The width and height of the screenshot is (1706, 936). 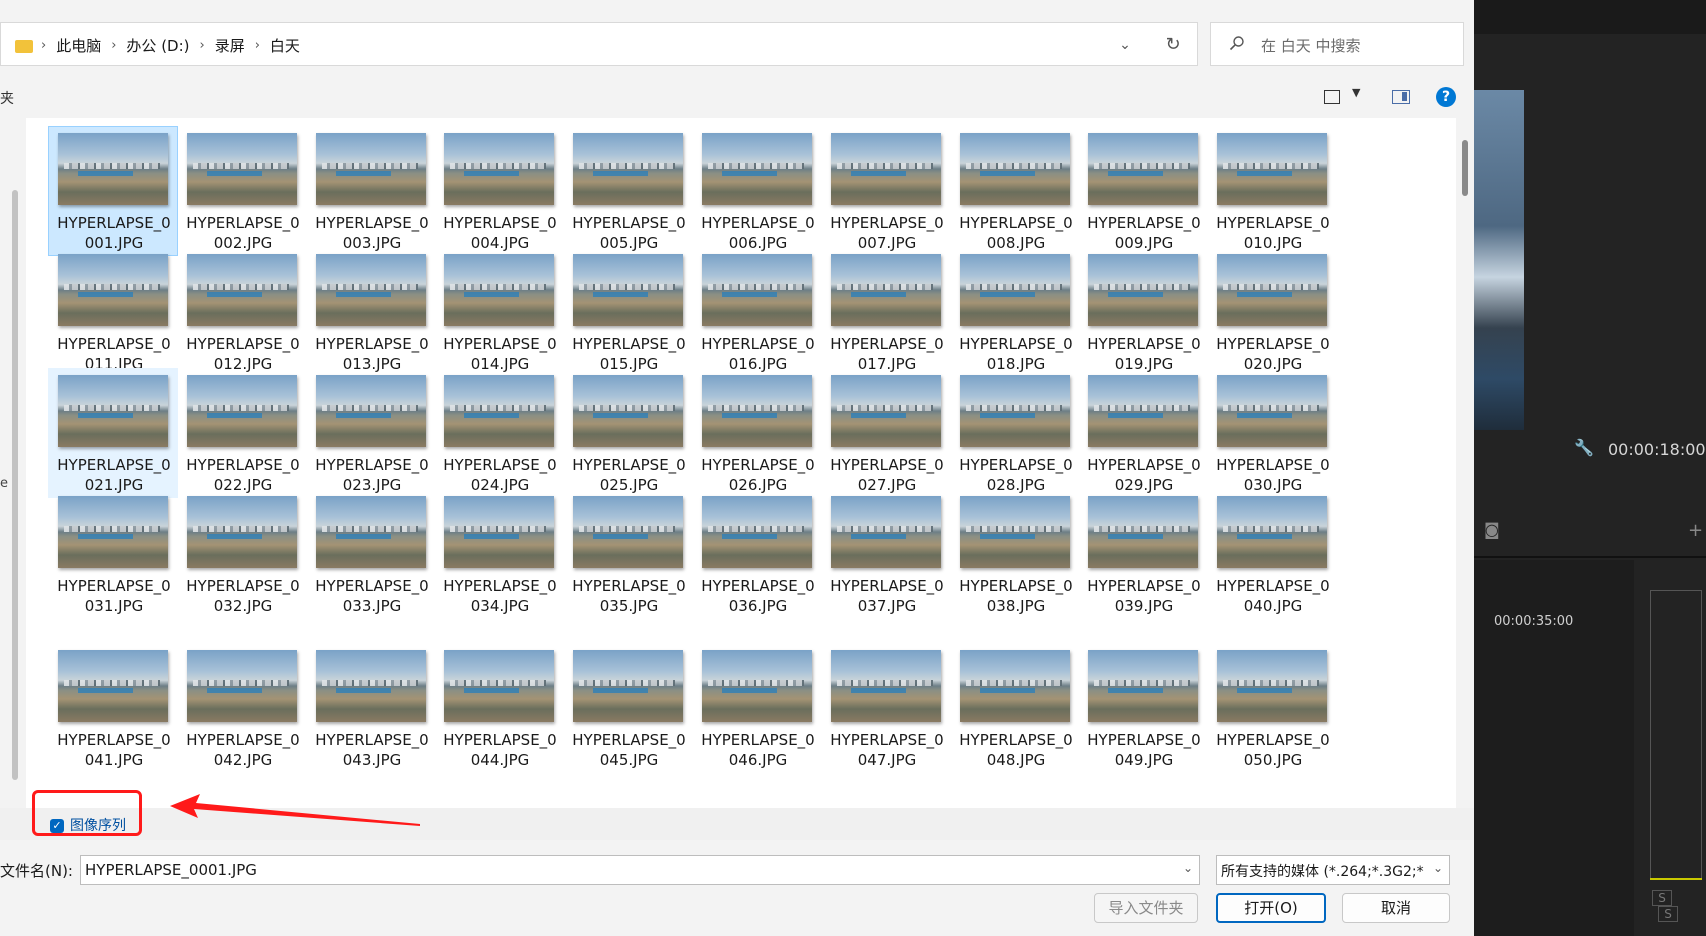 What do you see at coordinates (1337, 44) in the screenshot?
I see `search-input: 在 白天 中搜索` at bounding box center [1337, 44].